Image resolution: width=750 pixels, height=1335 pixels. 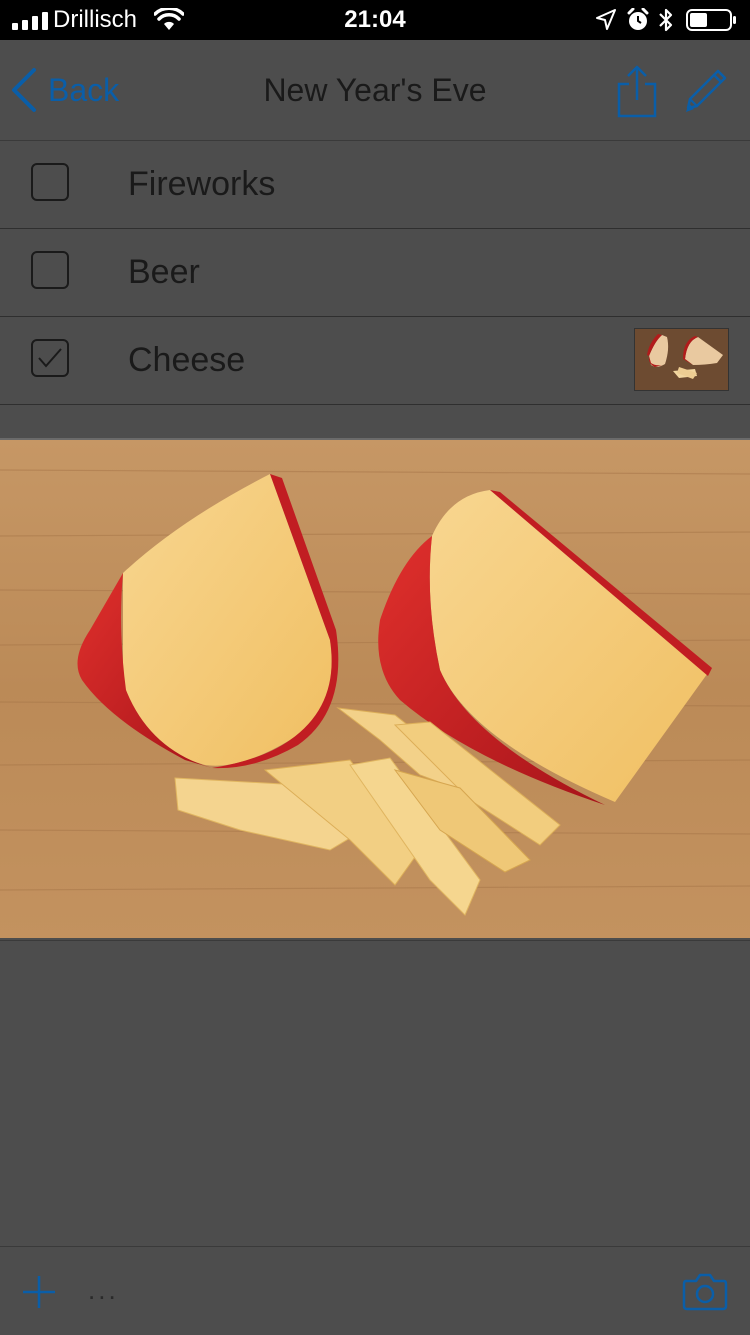 What do you see at coordinates (95, 19) in the screenshot?
I see `carrier-name: Drillisch` at bounding box center [95, 19].